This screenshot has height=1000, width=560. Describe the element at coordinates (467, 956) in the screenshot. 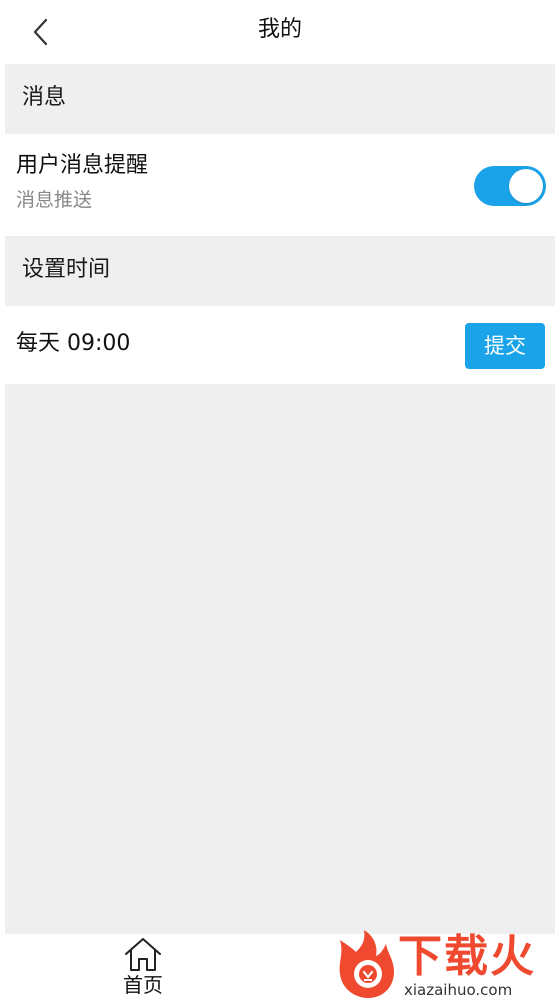

I see `watermark-text: 下载火` at that location.